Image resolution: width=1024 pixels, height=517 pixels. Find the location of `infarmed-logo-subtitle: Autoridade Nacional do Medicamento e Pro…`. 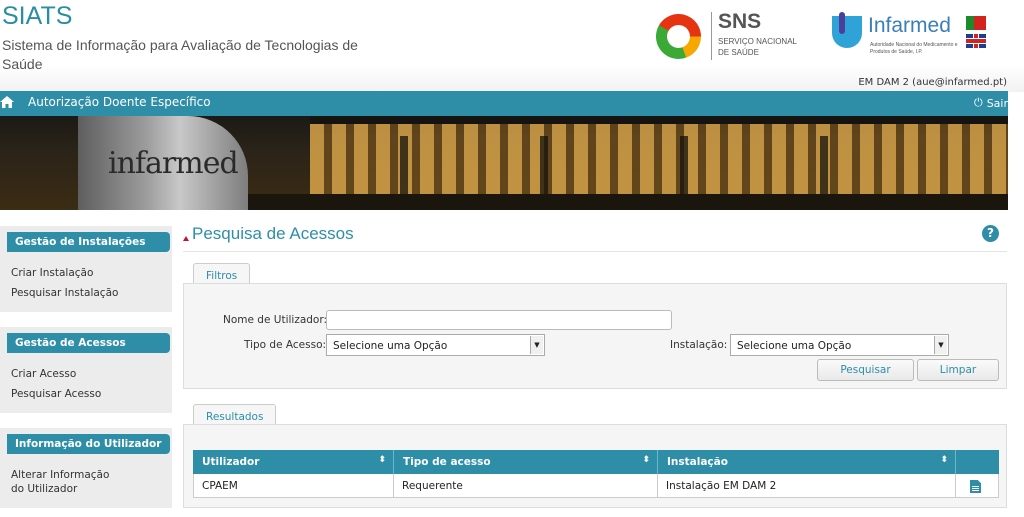

infarmed-logo-subtitle: Autoridade Nacional do Medicamento e Pro… is located at coordinates (914, 48).